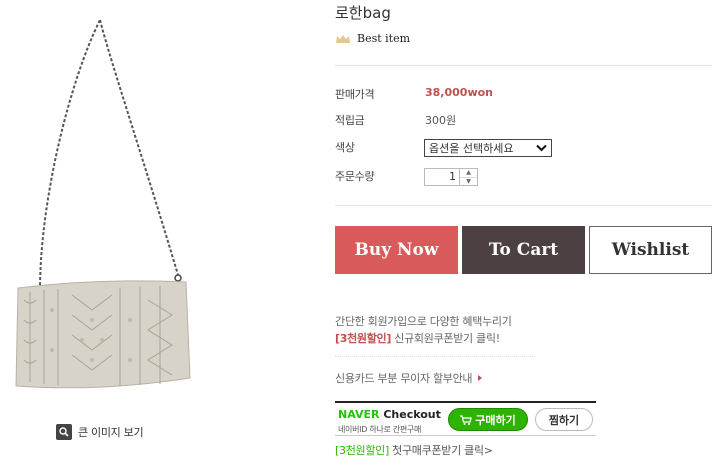 The image size is (719, 460). Describe the element at coordinates (359, 414) in the screenshot. I see `naver-logo-text: NAVER` at that location.